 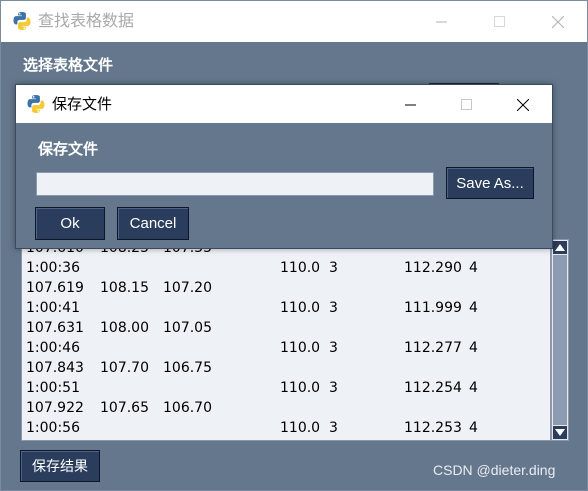 I want to click on scroll-up-button, so click(x=560, y=247).